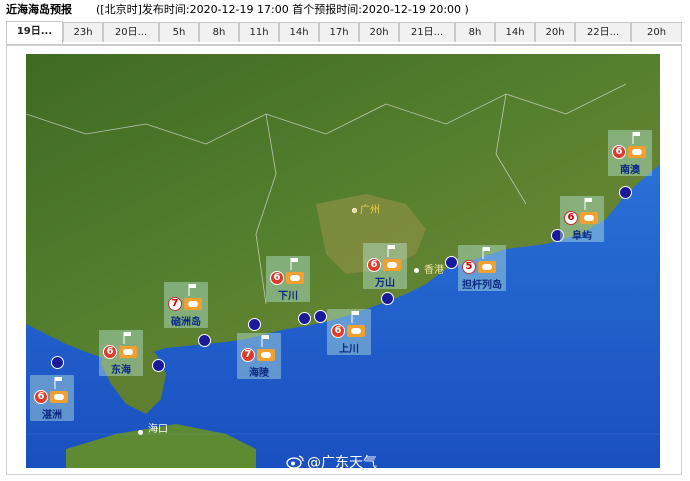  What do you see at coordinates (295, 462) in the screenshot?
I see `weibo-icon` at bounding box center [295, 462].